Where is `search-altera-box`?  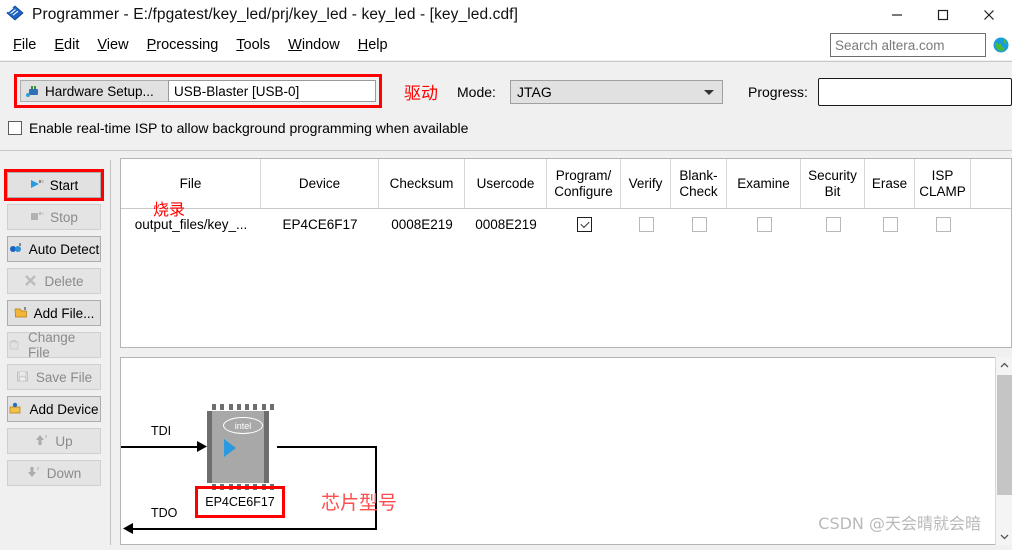 search-altera-box is located at coordinates (908, 45).